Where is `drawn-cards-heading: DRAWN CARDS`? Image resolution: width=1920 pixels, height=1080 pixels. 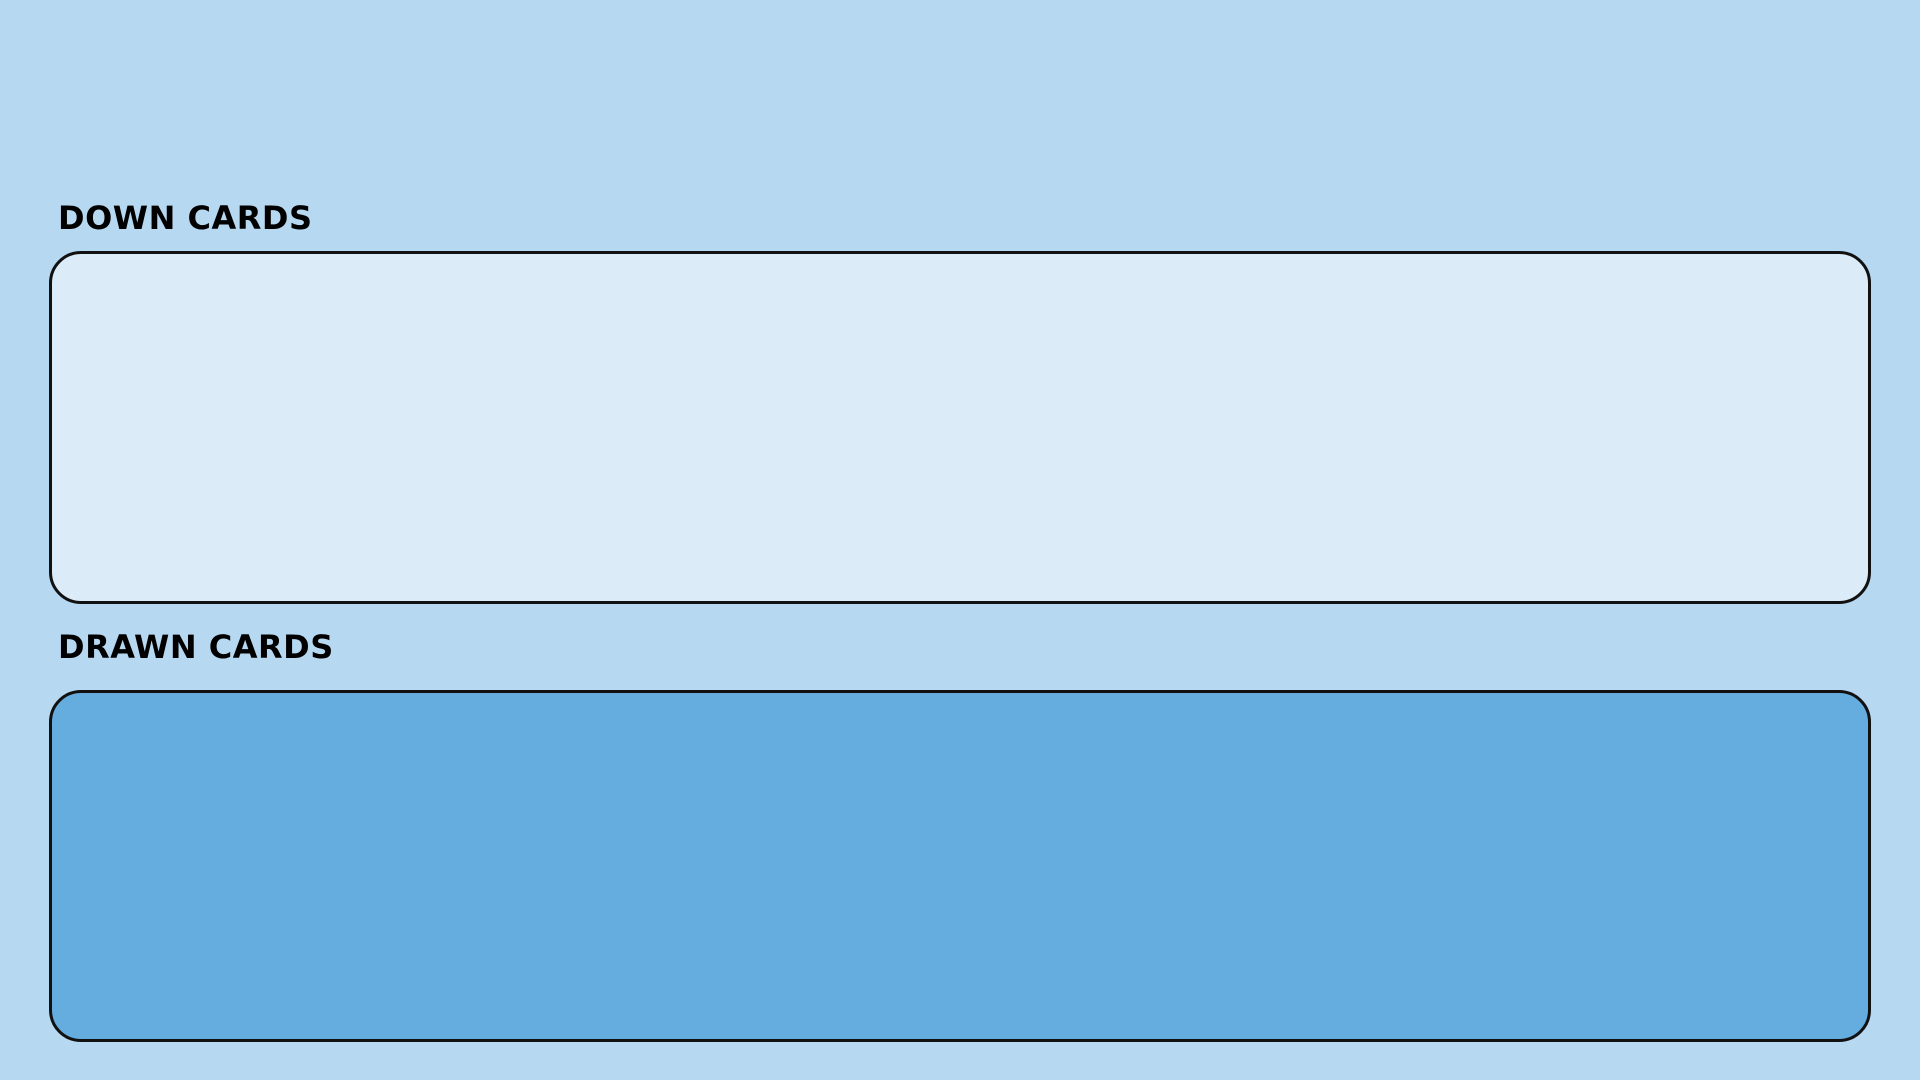
drawn-cards-heading: DRAWN CARDS is located at coordinates (196, 647).